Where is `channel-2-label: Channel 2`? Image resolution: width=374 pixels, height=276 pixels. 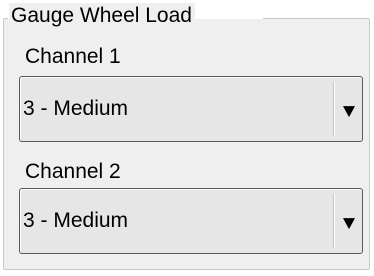
channel-2-label: Channel 2 is located at coordinates (73, 171).